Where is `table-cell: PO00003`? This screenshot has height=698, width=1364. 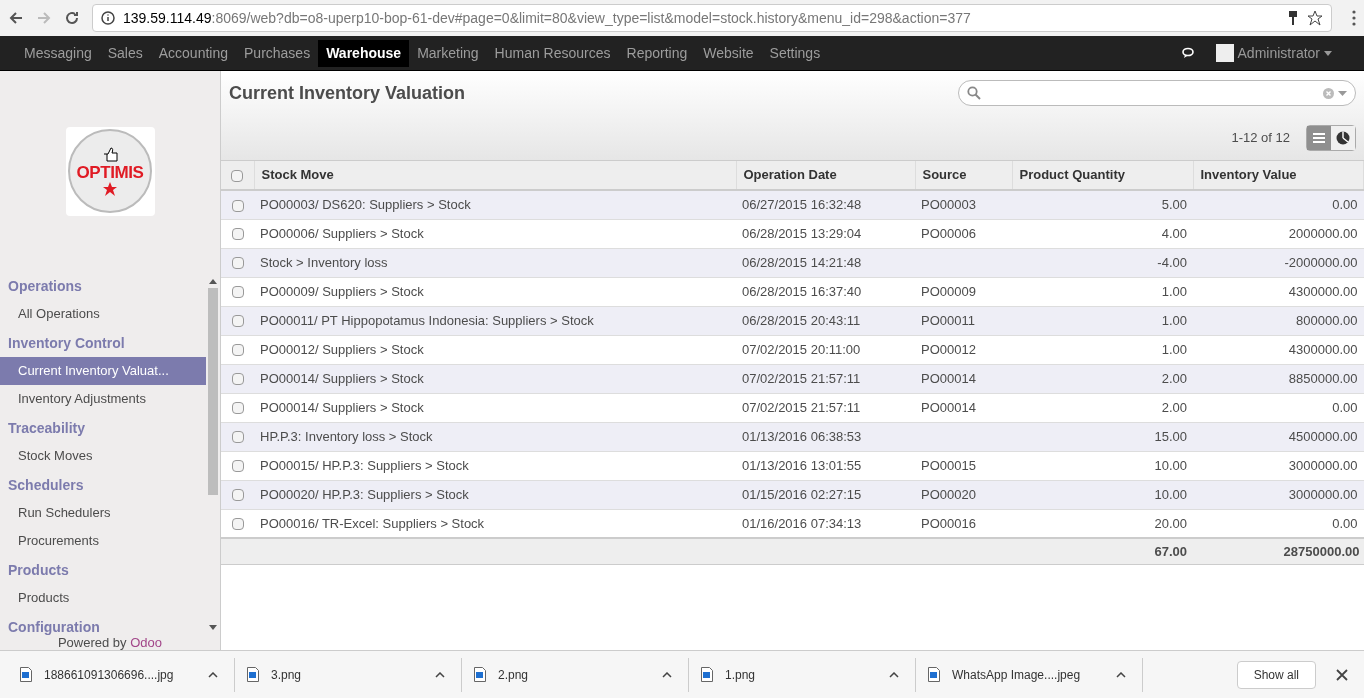 table-cell: PO00003 is located at coordinates (948, 204).